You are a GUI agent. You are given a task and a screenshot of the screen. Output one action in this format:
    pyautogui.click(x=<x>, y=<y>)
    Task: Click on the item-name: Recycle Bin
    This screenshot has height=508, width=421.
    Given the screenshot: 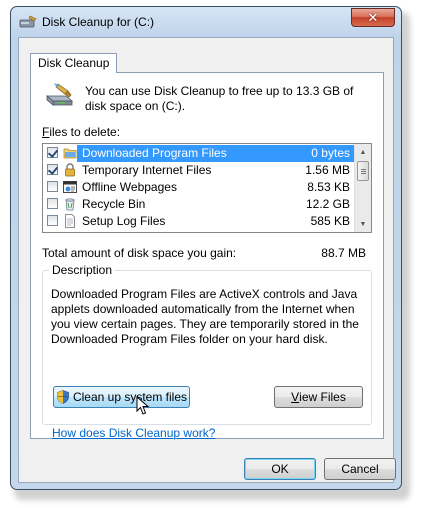 What is the action you would take?
    pyautogui.click(x=114, y=204)
    